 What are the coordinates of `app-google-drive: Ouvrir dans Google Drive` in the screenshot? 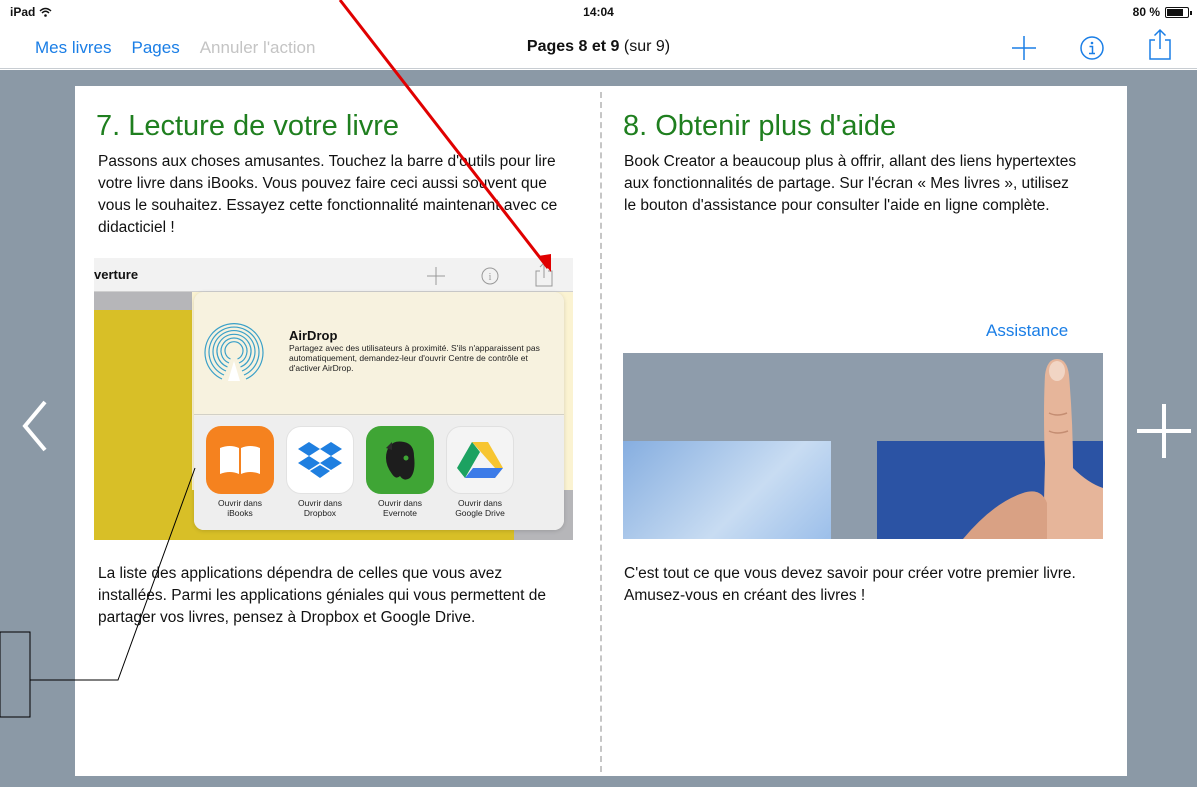 It's located at (480, 478).